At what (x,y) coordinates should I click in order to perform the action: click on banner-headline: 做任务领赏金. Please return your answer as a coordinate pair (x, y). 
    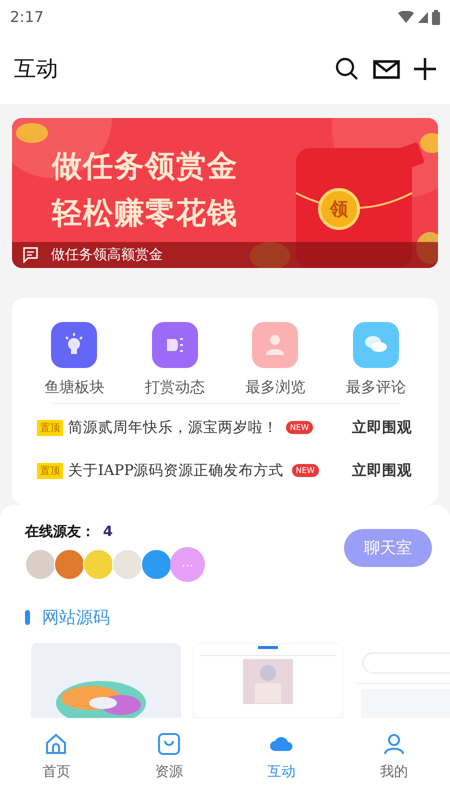
    Looking at the image, I should click on (145, 167).